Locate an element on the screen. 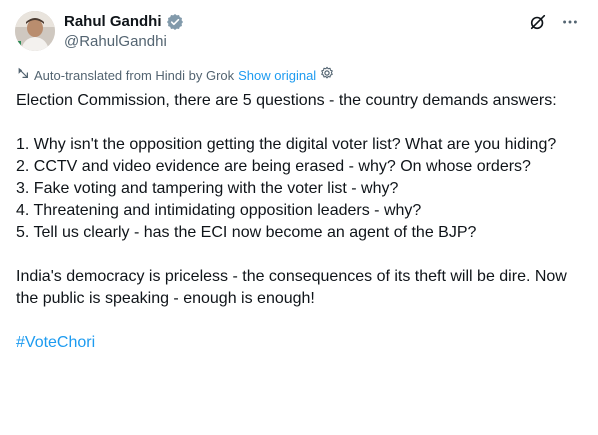 Image resolution: width=598 pixels, height=435 pixels. grok-icon is located at coordinates (538, 22).